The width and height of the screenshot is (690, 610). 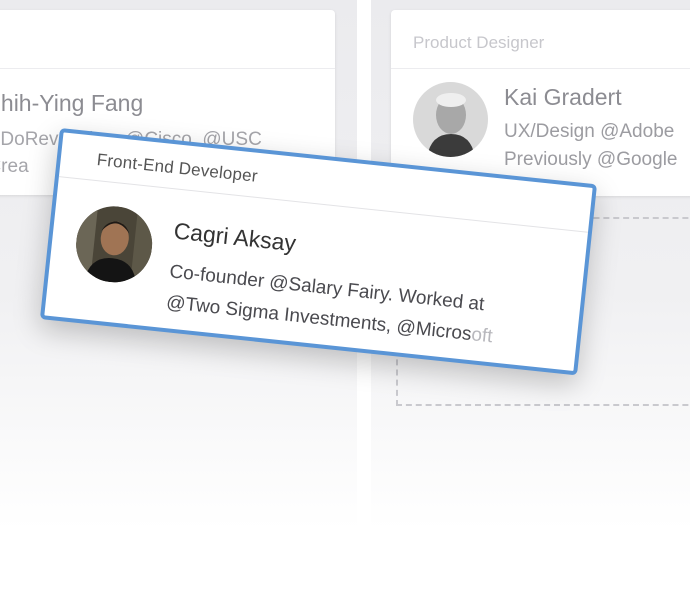 I want to click on card-bio-text-faded: oft, so click(x=482, y=336).